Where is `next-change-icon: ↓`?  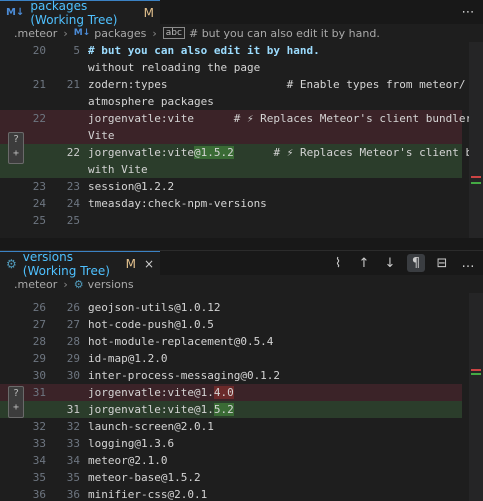
next-change-icon: ↓ is located at coordinates (390, 263).